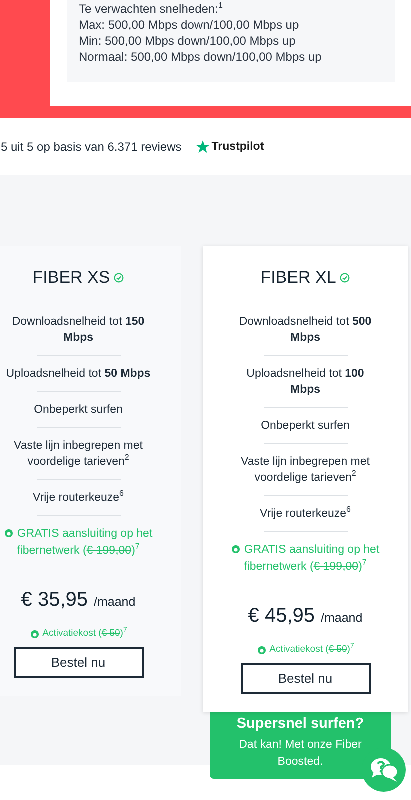 The image size is (411, 800). Describe the element at coordinates (201, 57) in the screenshot. I see `speed-line: Normaal: 500,00 Mbps down/100,00 Mbps up` at that location.